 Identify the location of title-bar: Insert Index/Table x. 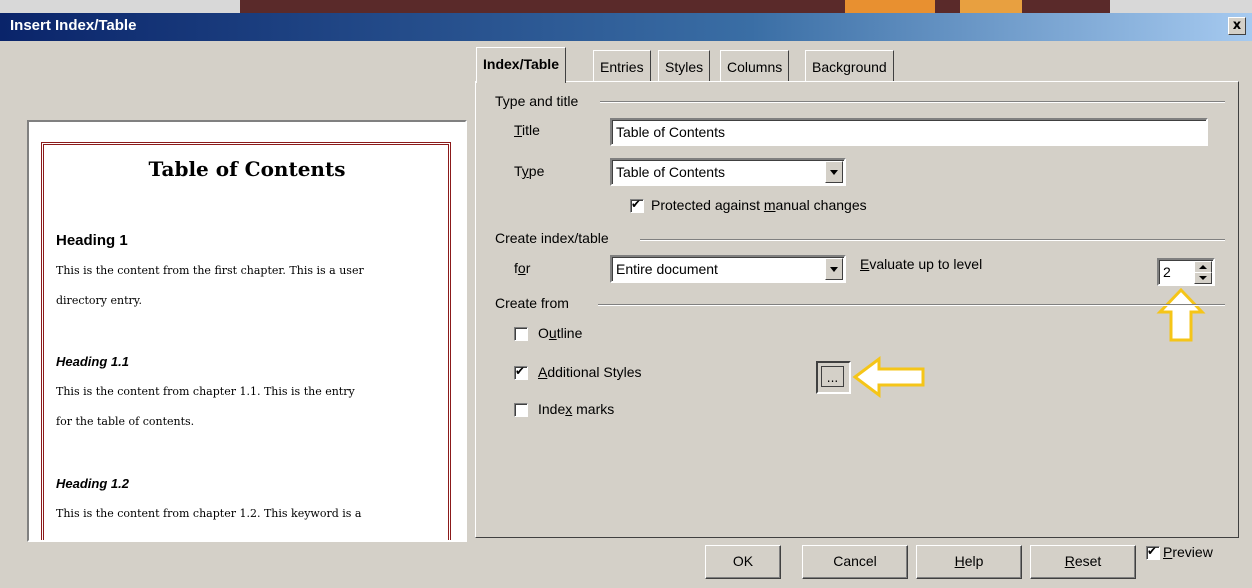
(626, 27).